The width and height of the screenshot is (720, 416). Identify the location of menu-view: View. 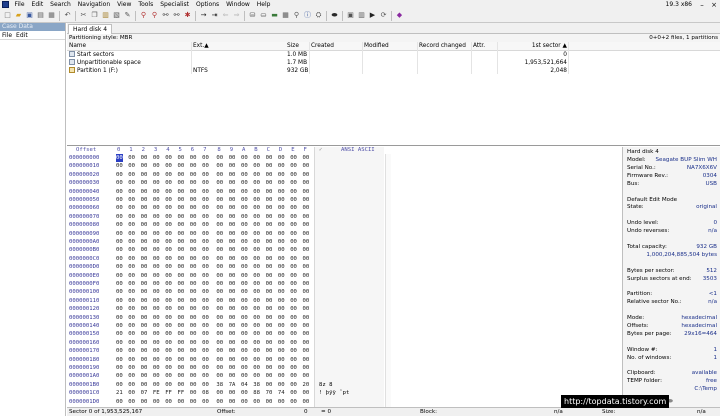
(124, 4).